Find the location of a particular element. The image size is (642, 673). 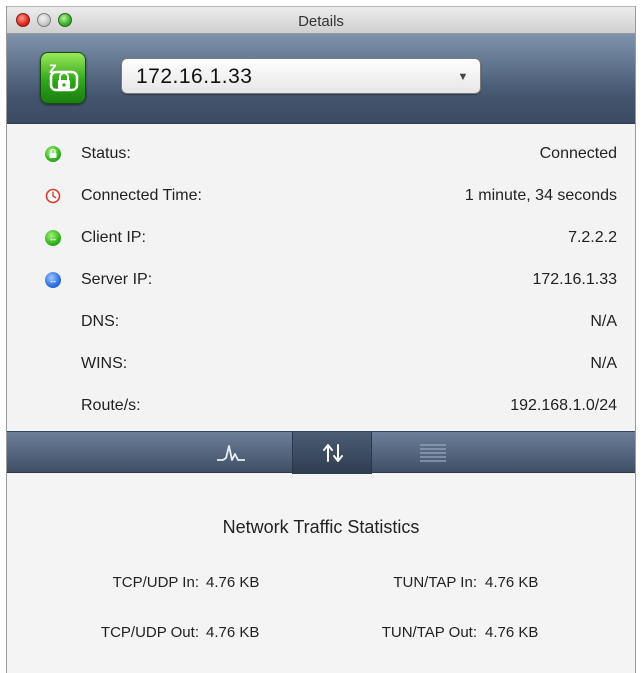

clock-icon is located at coordinates (53, 196).